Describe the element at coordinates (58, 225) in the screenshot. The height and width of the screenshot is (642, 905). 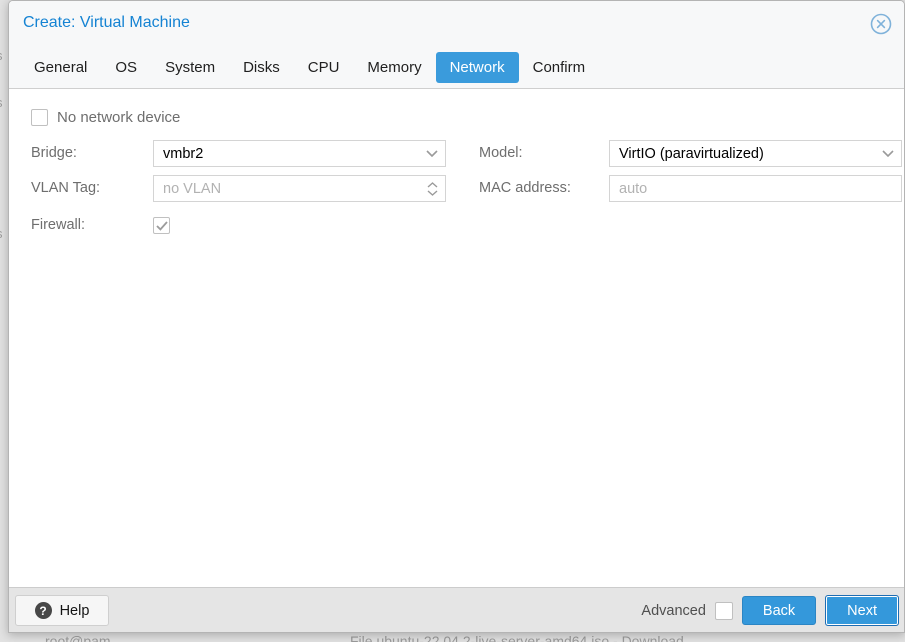
I see `firewall-label: Firewall:` at that location.